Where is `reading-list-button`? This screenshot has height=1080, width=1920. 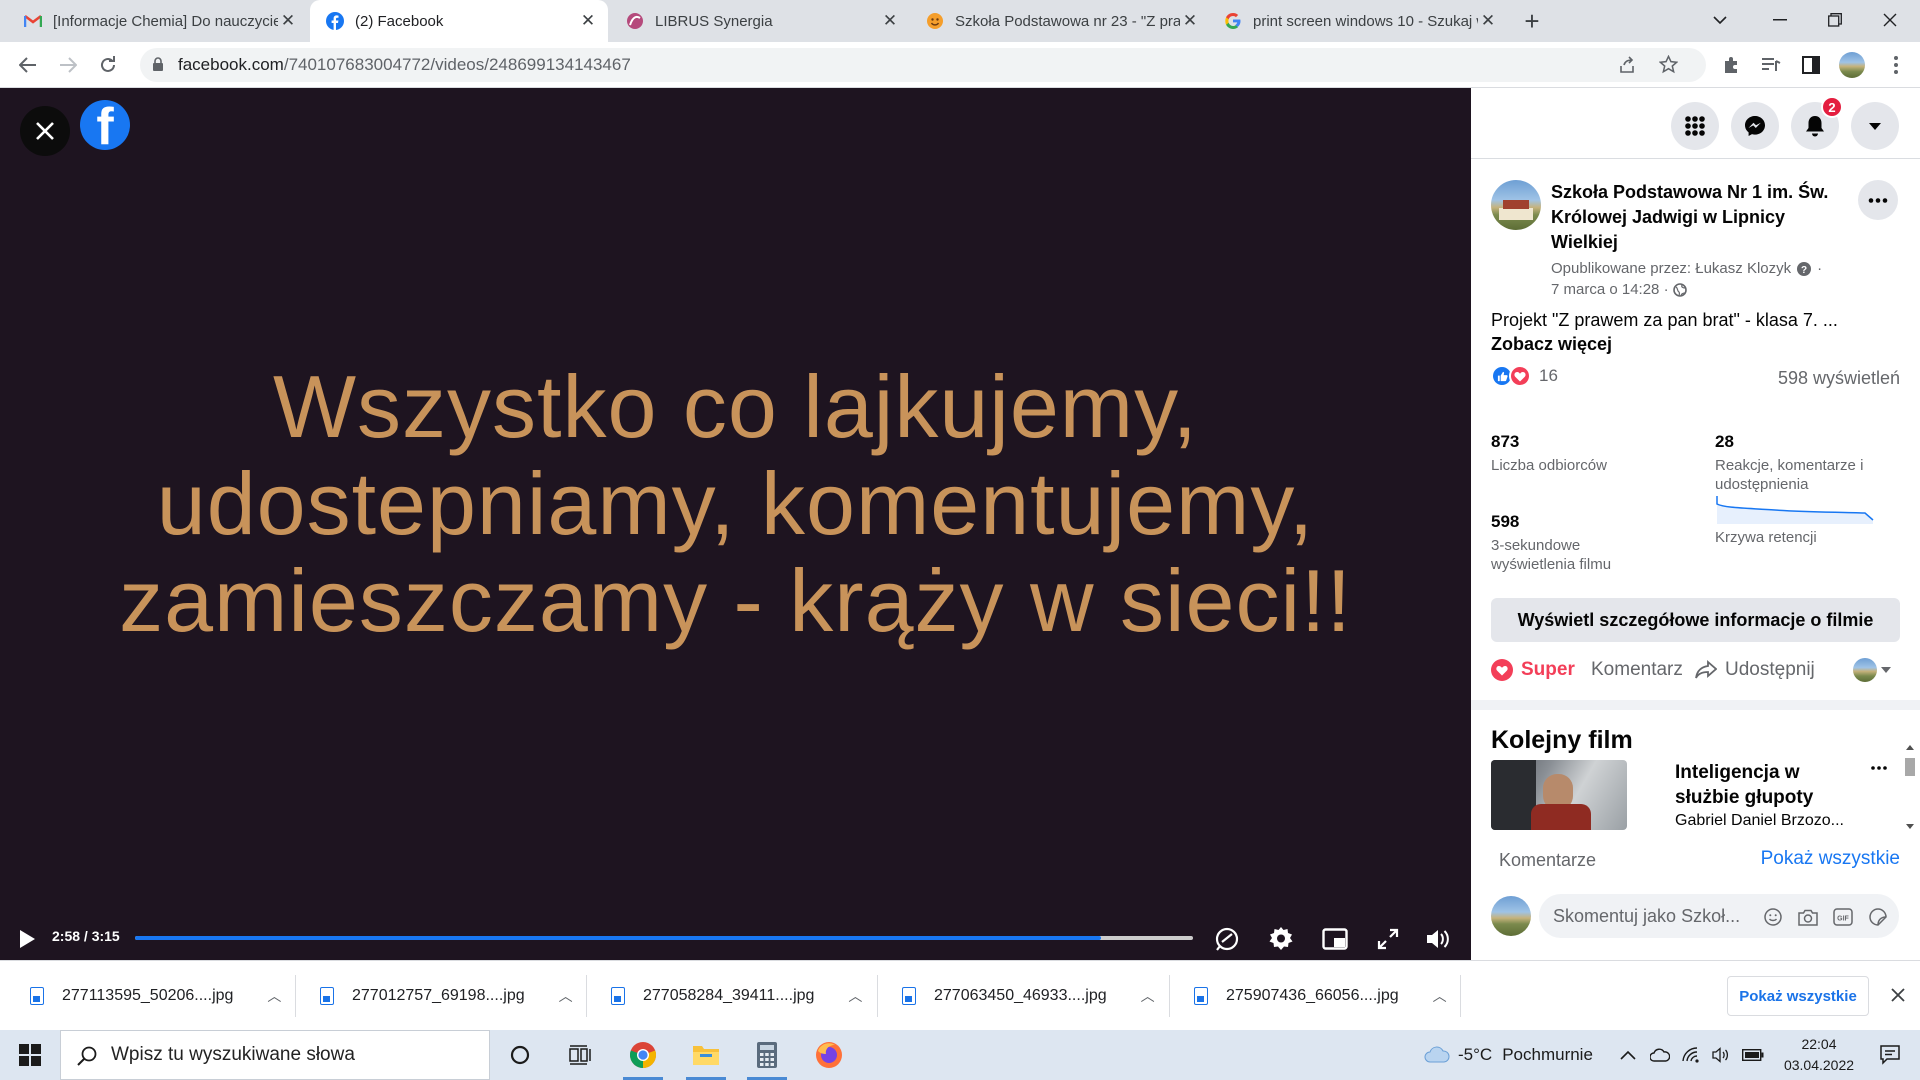
reading-list-button is located at coordinates (1771, 65).